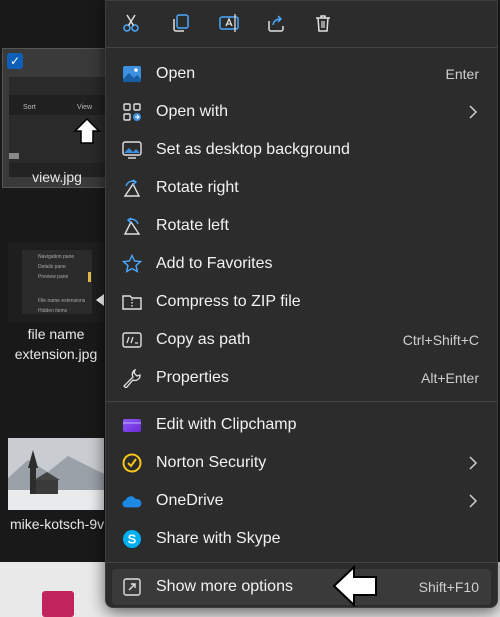  What do you see at coordinates (57, 177) in the screenshot?
I see `file-name: view.jpg` at bounding box center [57, 177].